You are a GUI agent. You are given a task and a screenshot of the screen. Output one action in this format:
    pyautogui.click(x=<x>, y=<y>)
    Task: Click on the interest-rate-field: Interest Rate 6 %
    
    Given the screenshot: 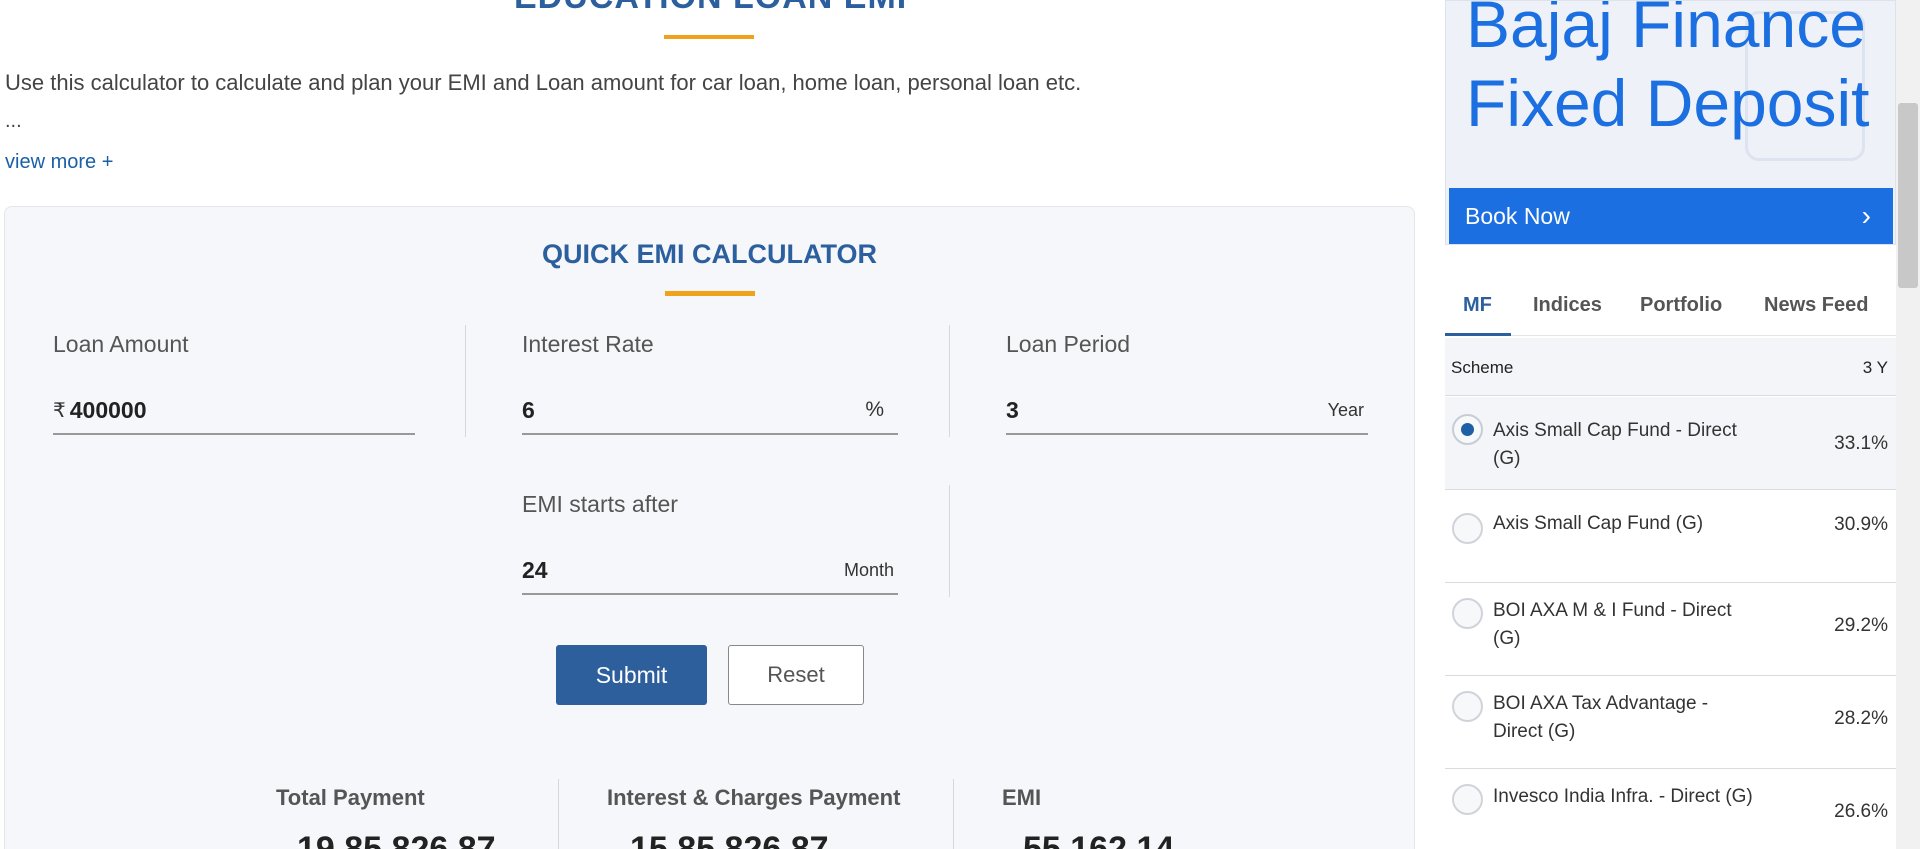 What is the action you would take?
    pyautogui.click(x=710, y=388)
    